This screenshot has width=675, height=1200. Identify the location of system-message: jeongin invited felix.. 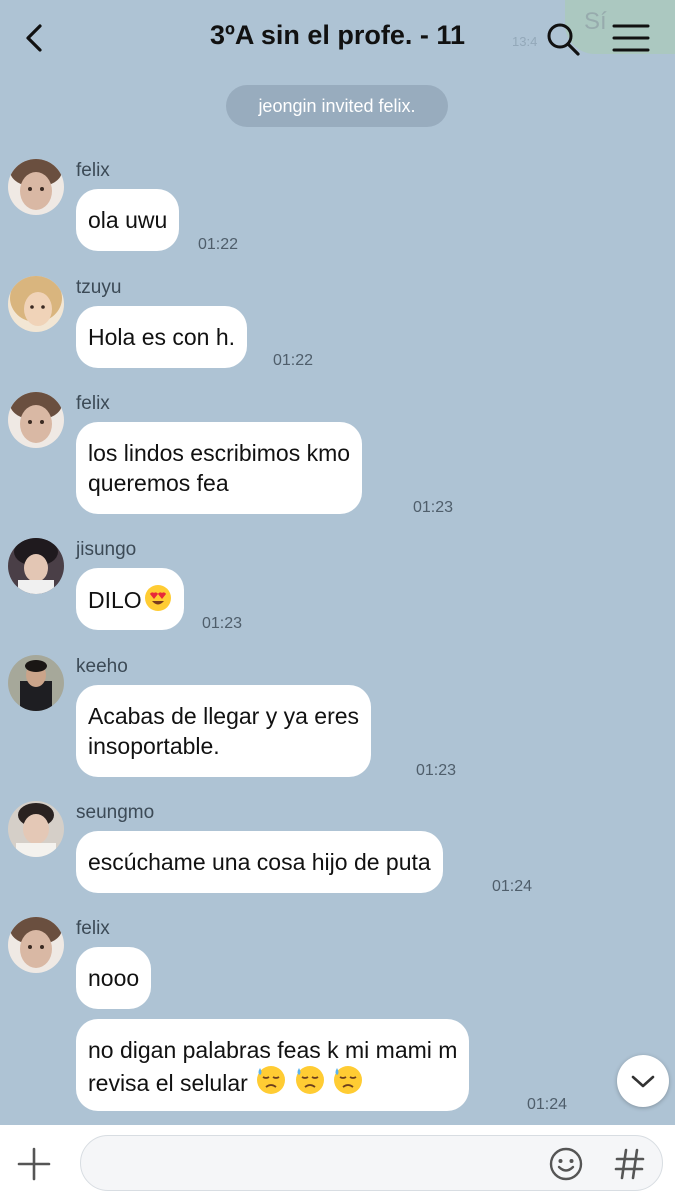
(337, 106).